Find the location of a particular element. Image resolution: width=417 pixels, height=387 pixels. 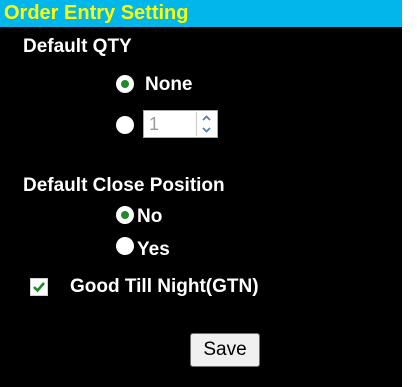

close-position-no-radio is located at coordinates (125, 215).